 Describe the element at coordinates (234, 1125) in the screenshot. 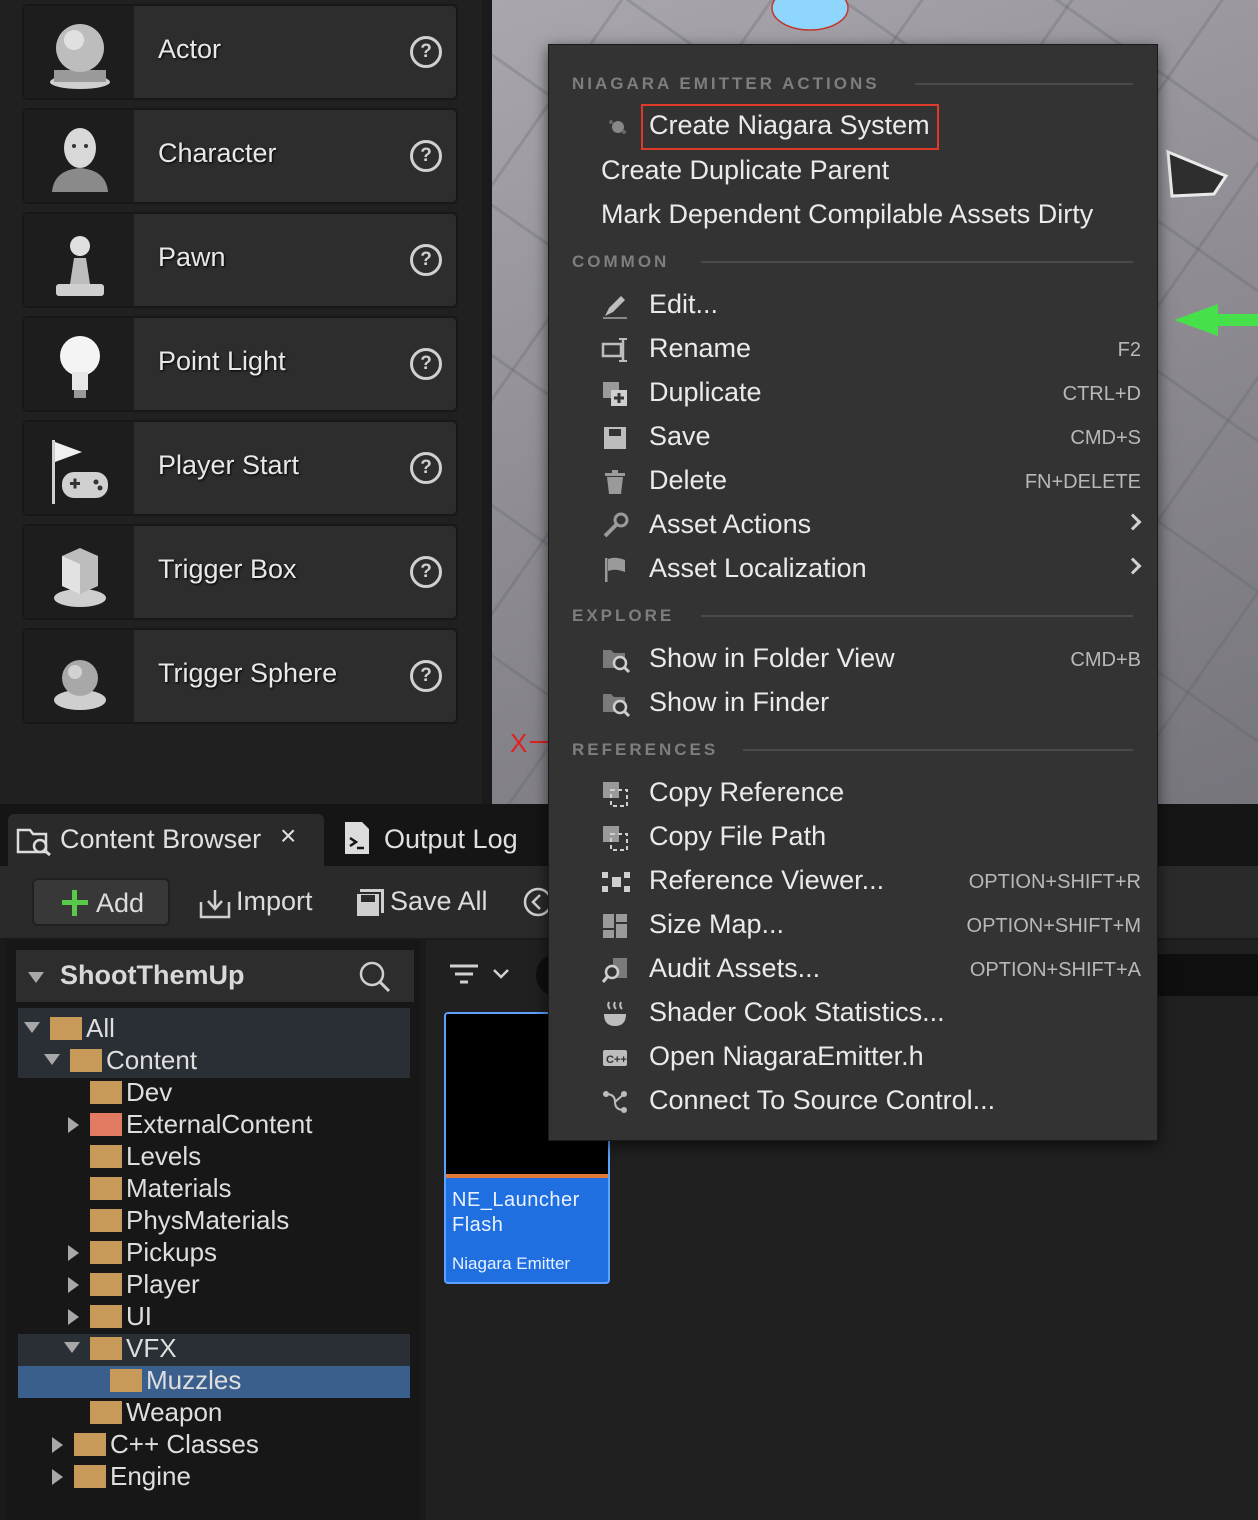

I see `tree-item-externalcontent: ExternalContent` at that location.